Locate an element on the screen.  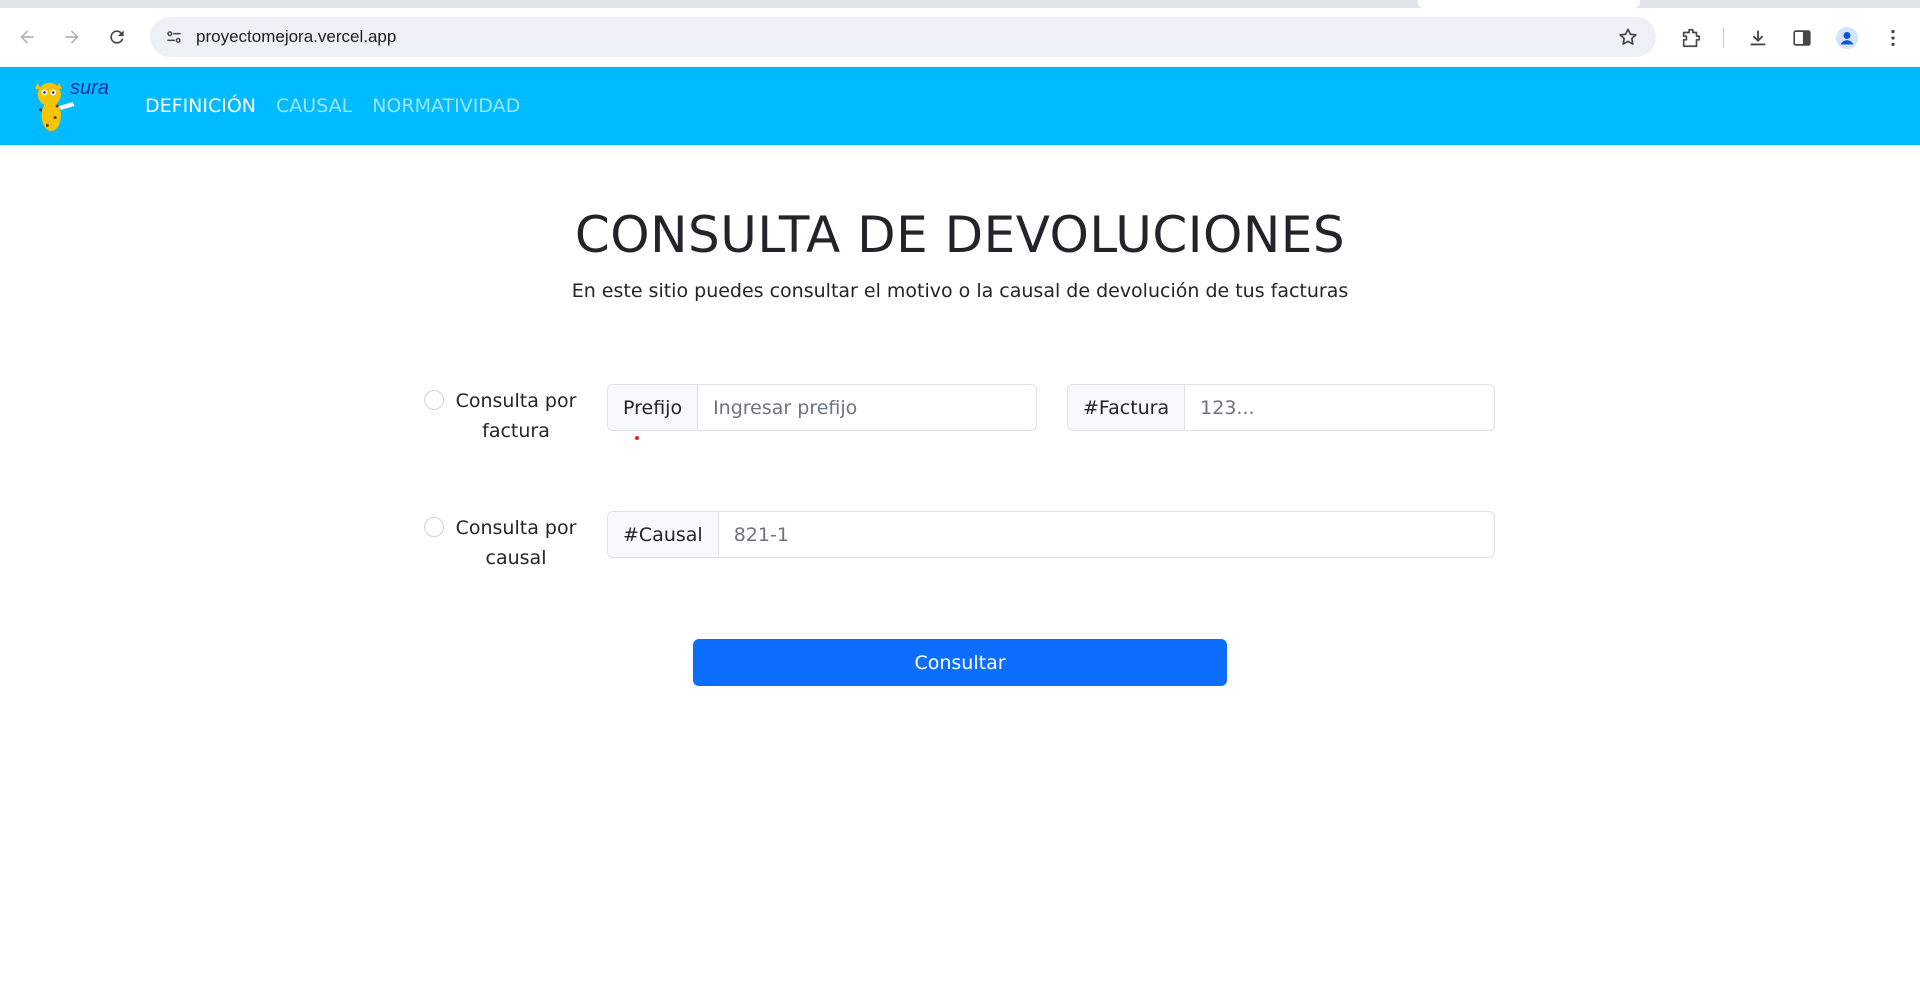
nav-link-definicion: DEFINICIÓN is located at coordinates (200, 106).